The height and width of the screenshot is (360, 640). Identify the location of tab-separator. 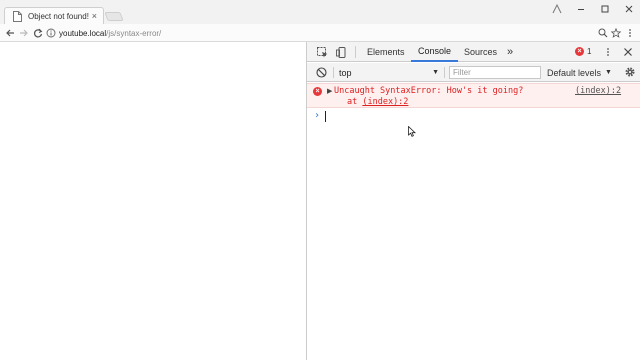
(355, 52).